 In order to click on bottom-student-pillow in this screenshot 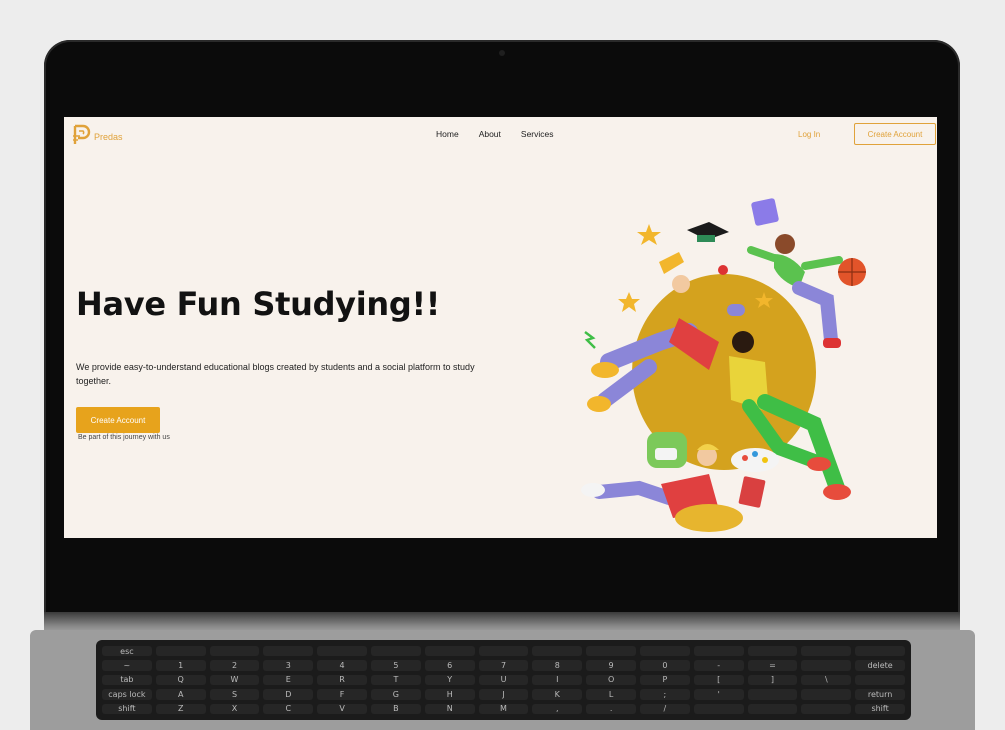, I will do `click(709, 518)`.